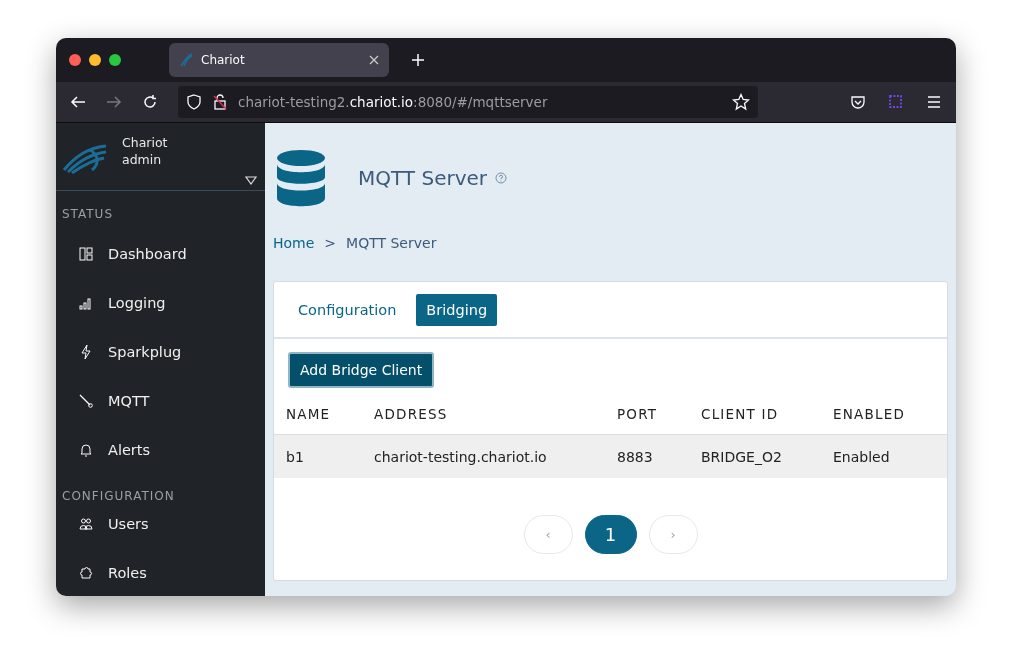  What do you see at coordinates (295, 456) in the screenshot?
I see `table-cell: b1` at bounding box center [295, 456].